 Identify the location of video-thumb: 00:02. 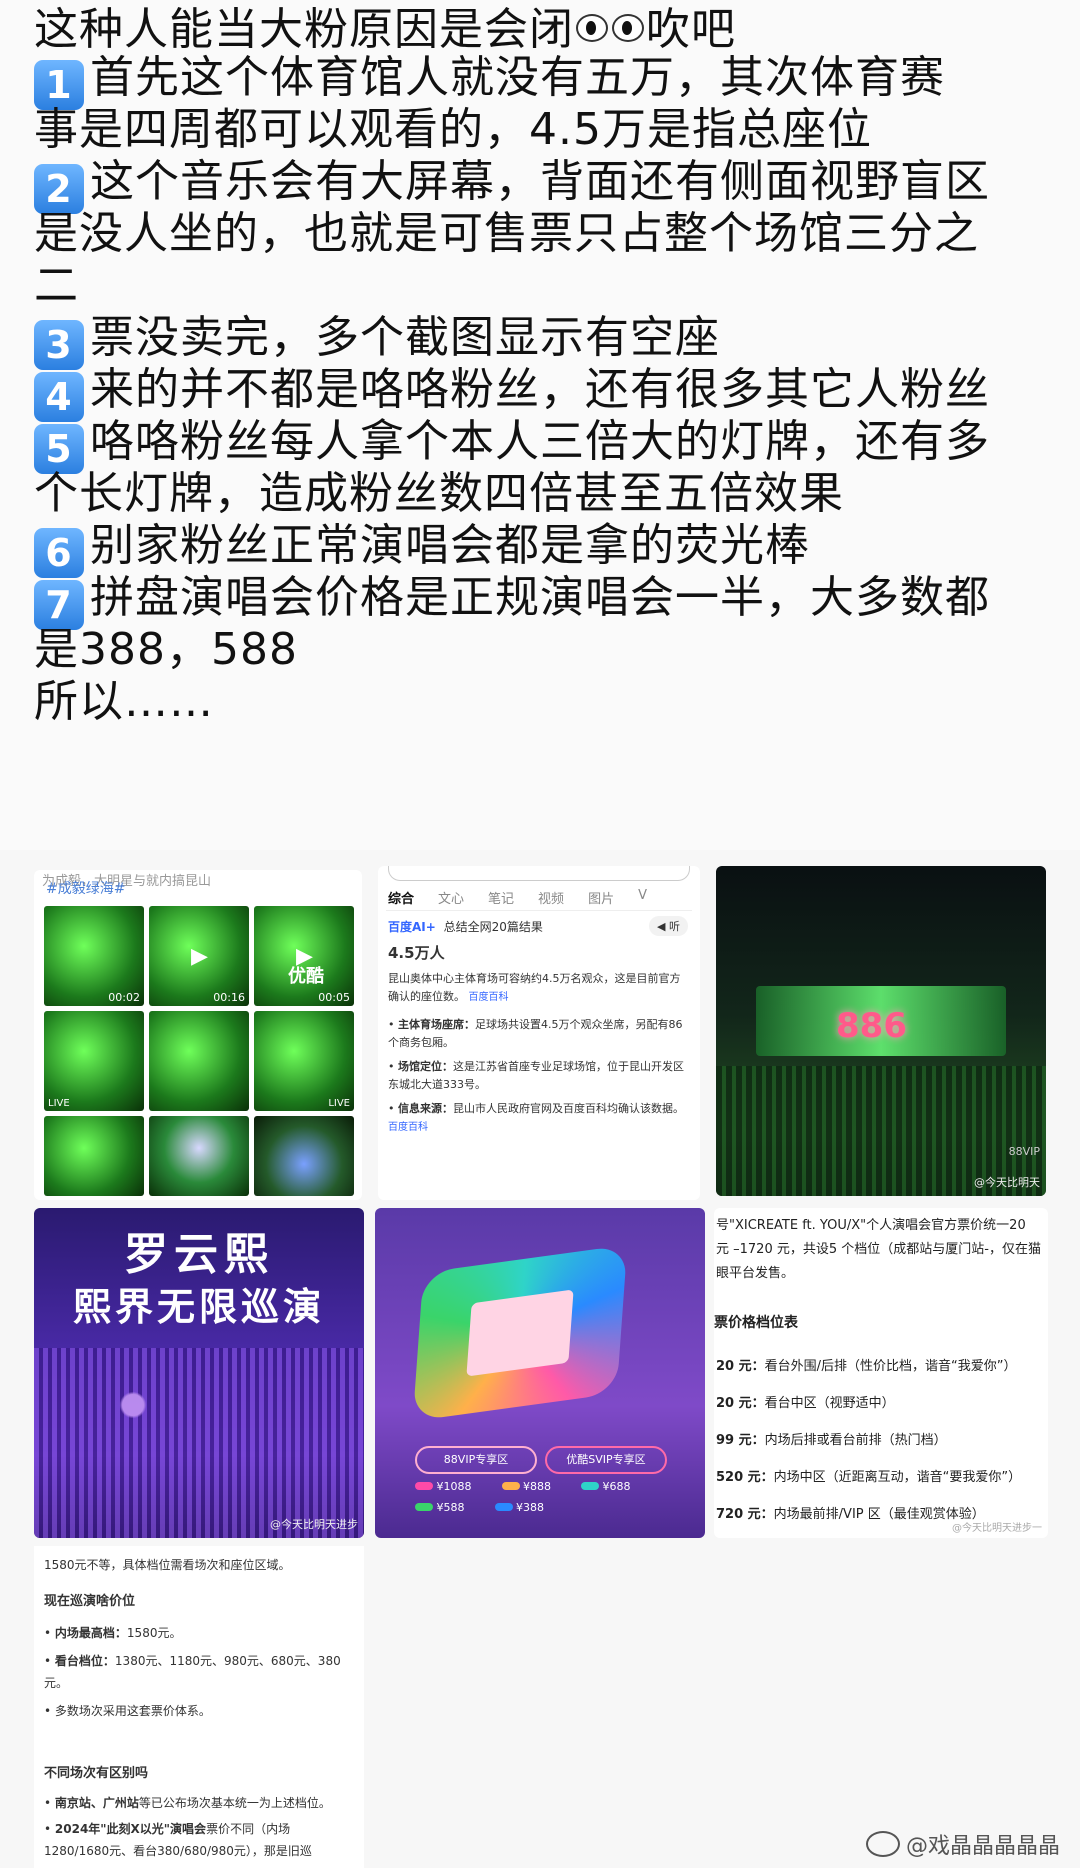
(94, 956).